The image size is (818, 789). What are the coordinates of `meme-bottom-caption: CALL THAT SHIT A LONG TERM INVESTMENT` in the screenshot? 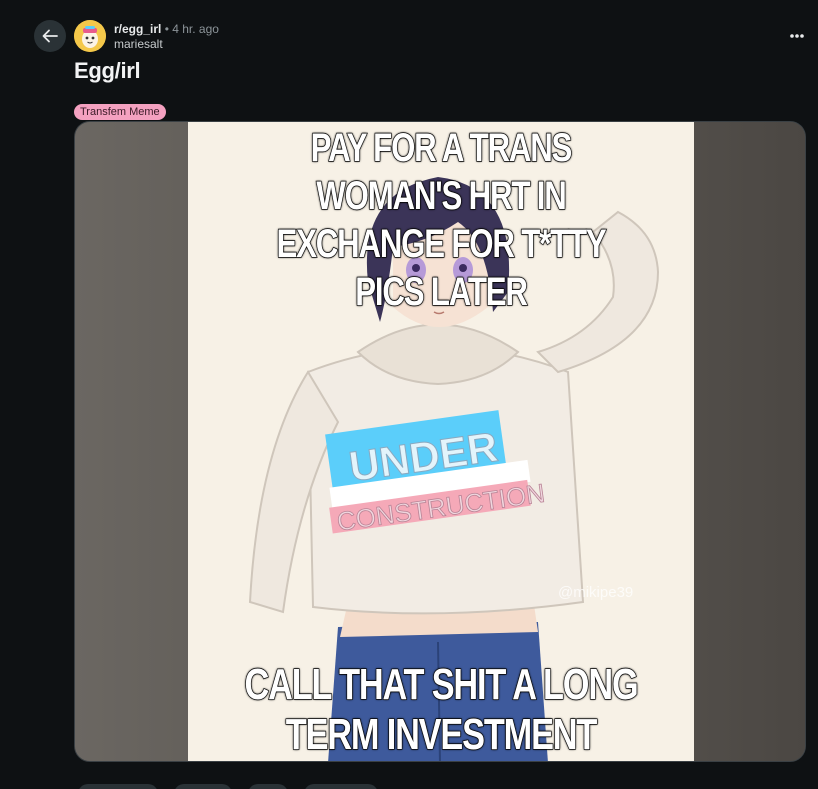 It's located at (441, 709).